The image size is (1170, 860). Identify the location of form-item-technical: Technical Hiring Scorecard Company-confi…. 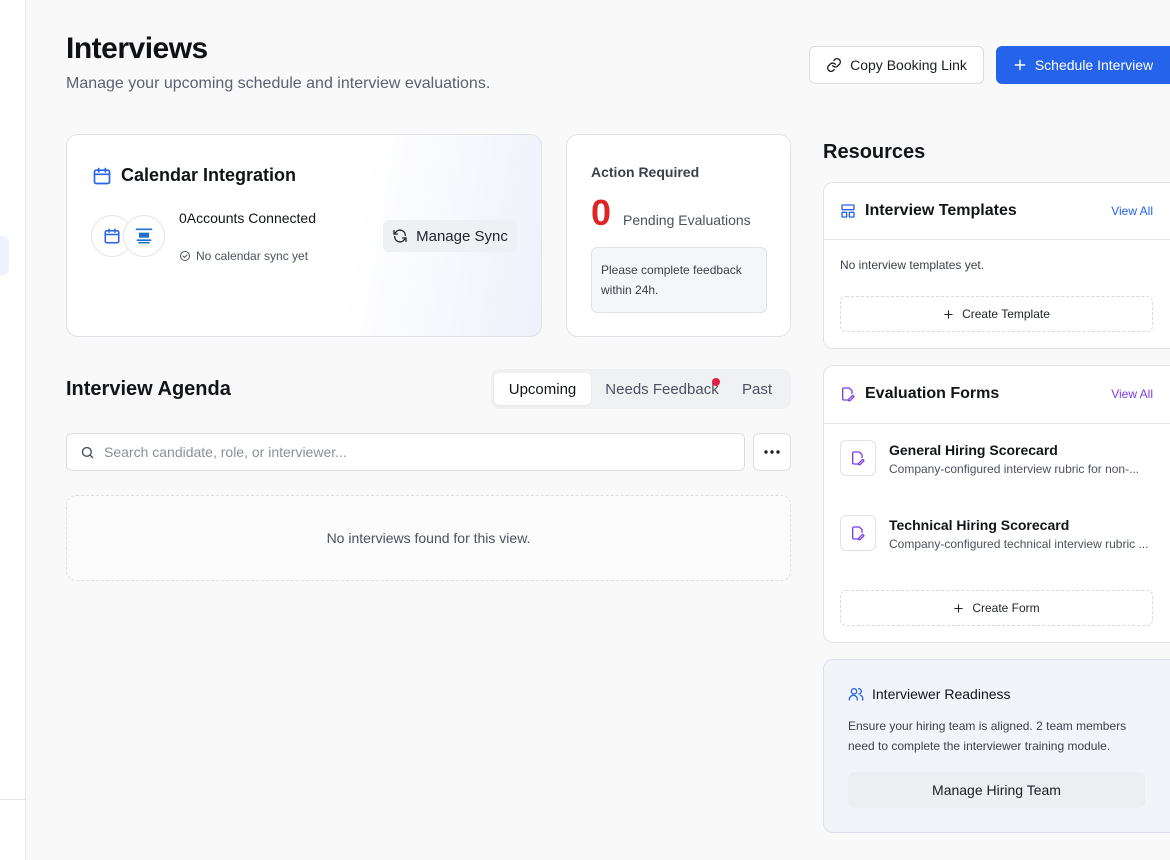
(996, 535).